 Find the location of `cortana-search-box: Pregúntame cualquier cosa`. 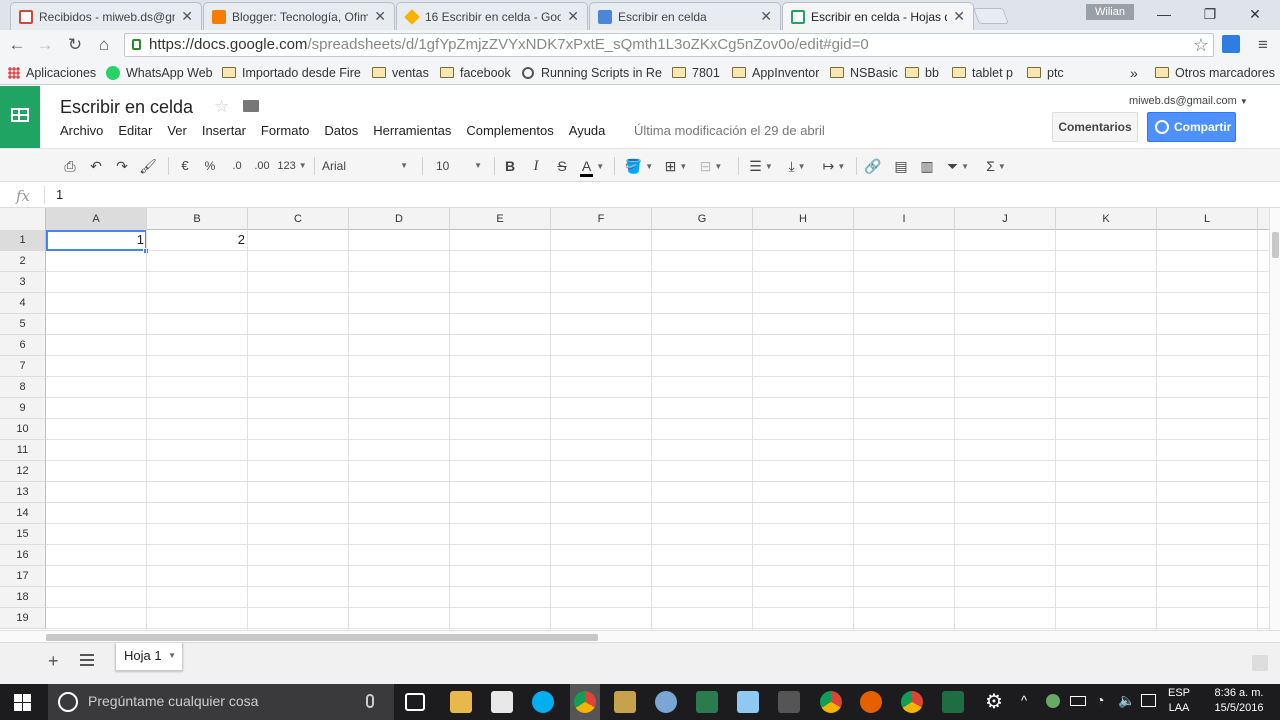

cortana-search-box: Pregúntame cualquier cosa is located at coordinates (221, 702).